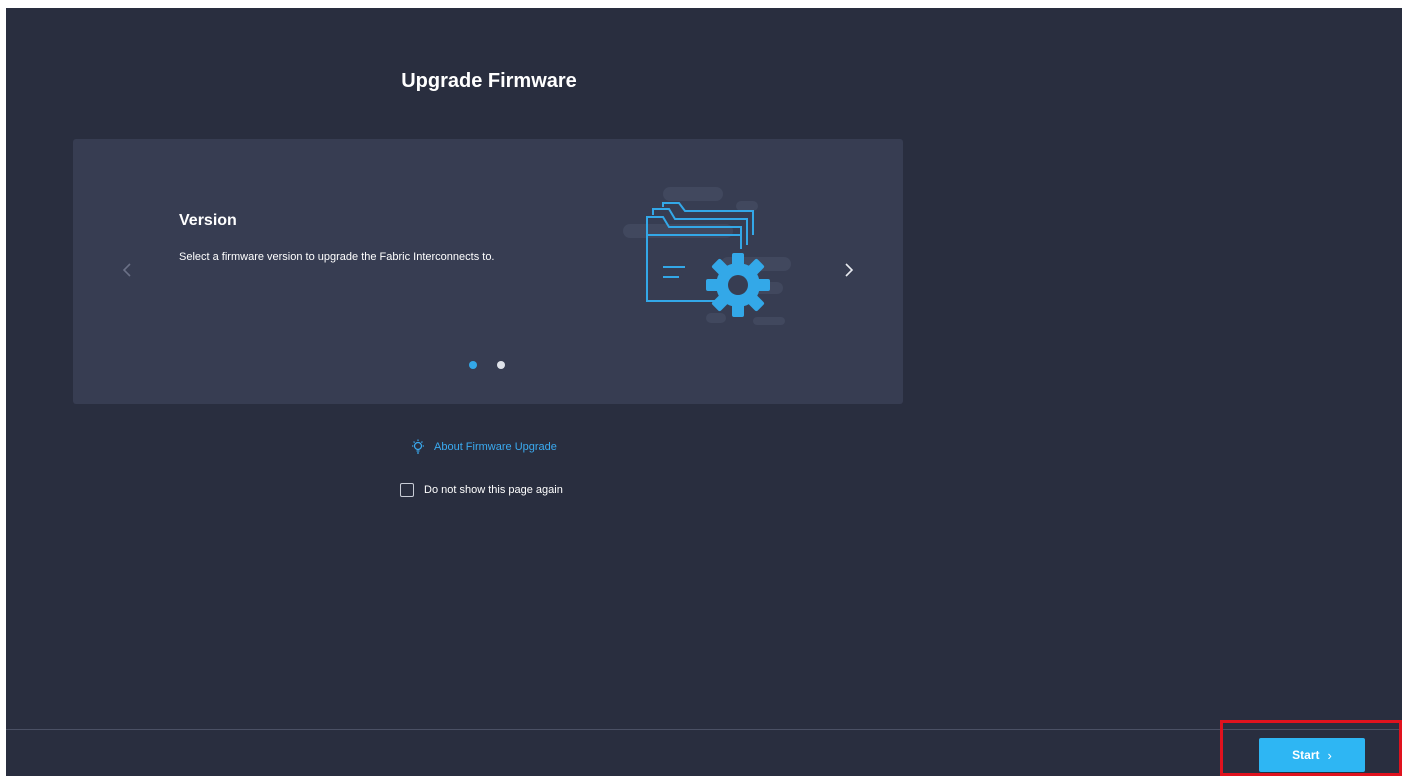 Image resolution: width=1402 pixels, height=776 pixels. What do you see at coordinates (704, 729) in the screenshot?
I see `footer-divider` at bounding box center [704, 729].